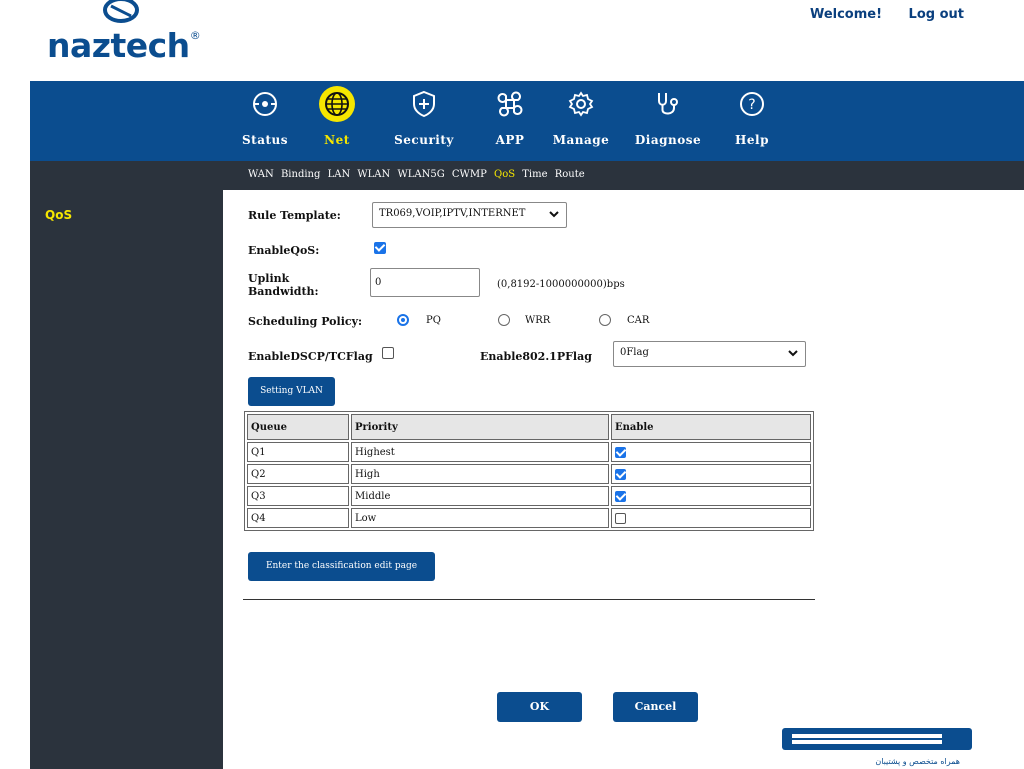  What do you see at coordinates (388, 353) in the screenshot?
I see `enable-dscp-checkbox` at bounding box center [388, 353].